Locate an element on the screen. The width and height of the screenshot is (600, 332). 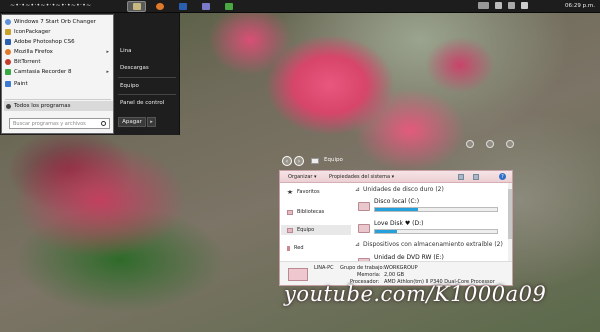
all-programs-button: Todos los programas is located at coordinates (58, 106).